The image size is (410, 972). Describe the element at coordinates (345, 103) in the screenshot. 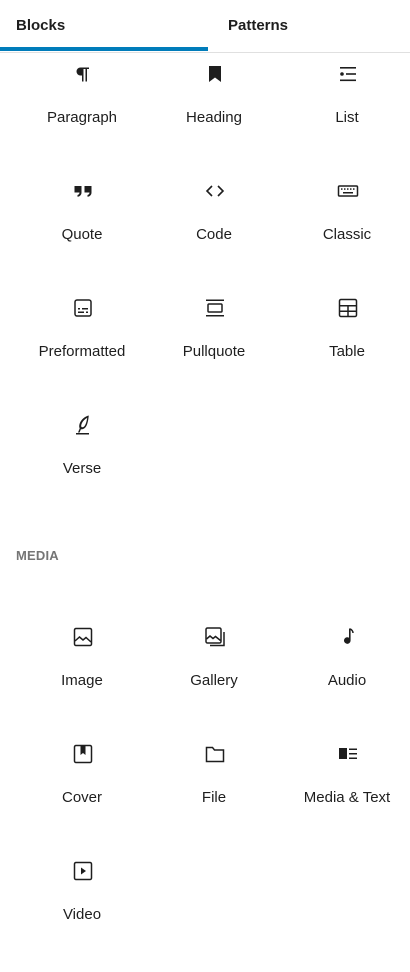

I see `block-list: List` at that location.